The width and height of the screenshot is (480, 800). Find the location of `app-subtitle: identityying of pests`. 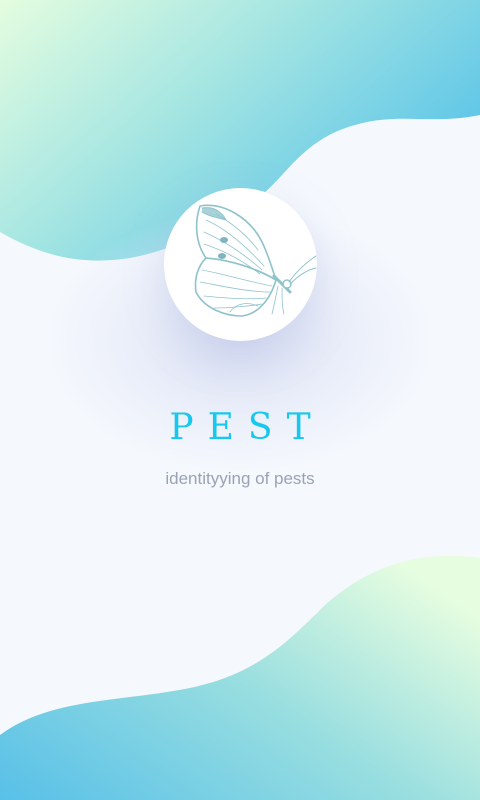

app-subtitle: identityying of pests is located at coordinates (240, 478).